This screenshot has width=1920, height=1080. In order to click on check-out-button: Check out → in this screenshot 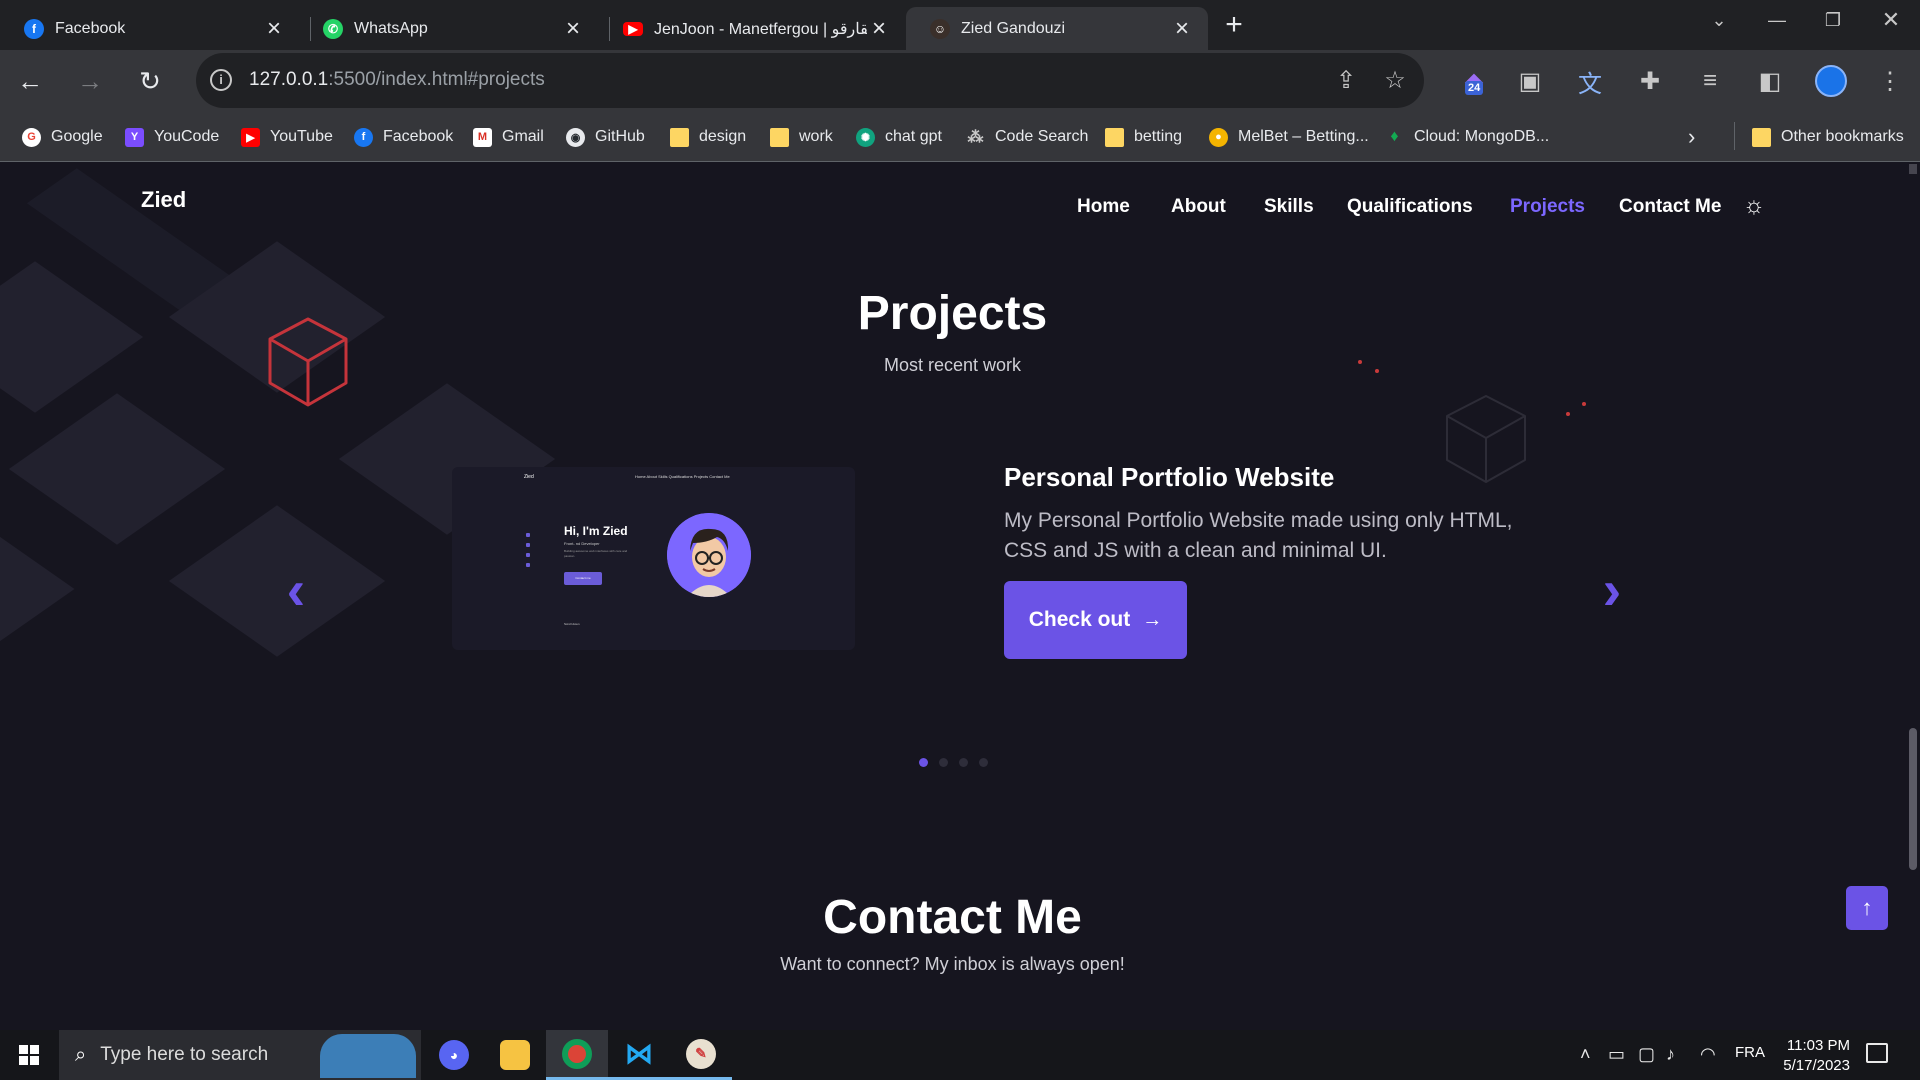, I will do `click(1095, 620)`.